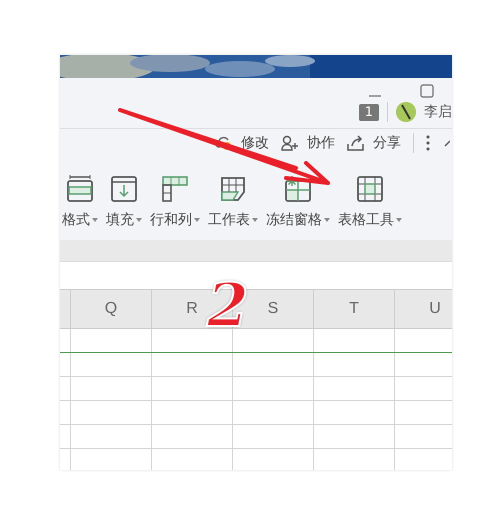  I want to click on ribbon-button: 行和列, so click(175, 202).